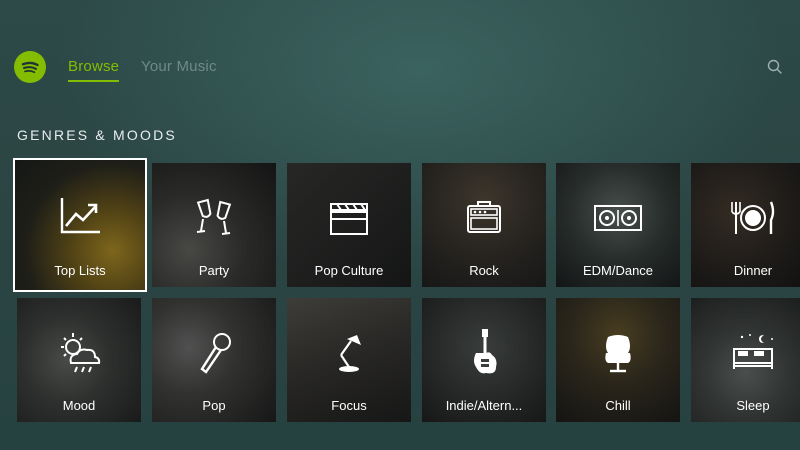 Image resolution: width=800 pixels, height=450 pixels. Describe the element at coordinates (80, 216) in the screenshot. I see `trending-up-icon` at that location.